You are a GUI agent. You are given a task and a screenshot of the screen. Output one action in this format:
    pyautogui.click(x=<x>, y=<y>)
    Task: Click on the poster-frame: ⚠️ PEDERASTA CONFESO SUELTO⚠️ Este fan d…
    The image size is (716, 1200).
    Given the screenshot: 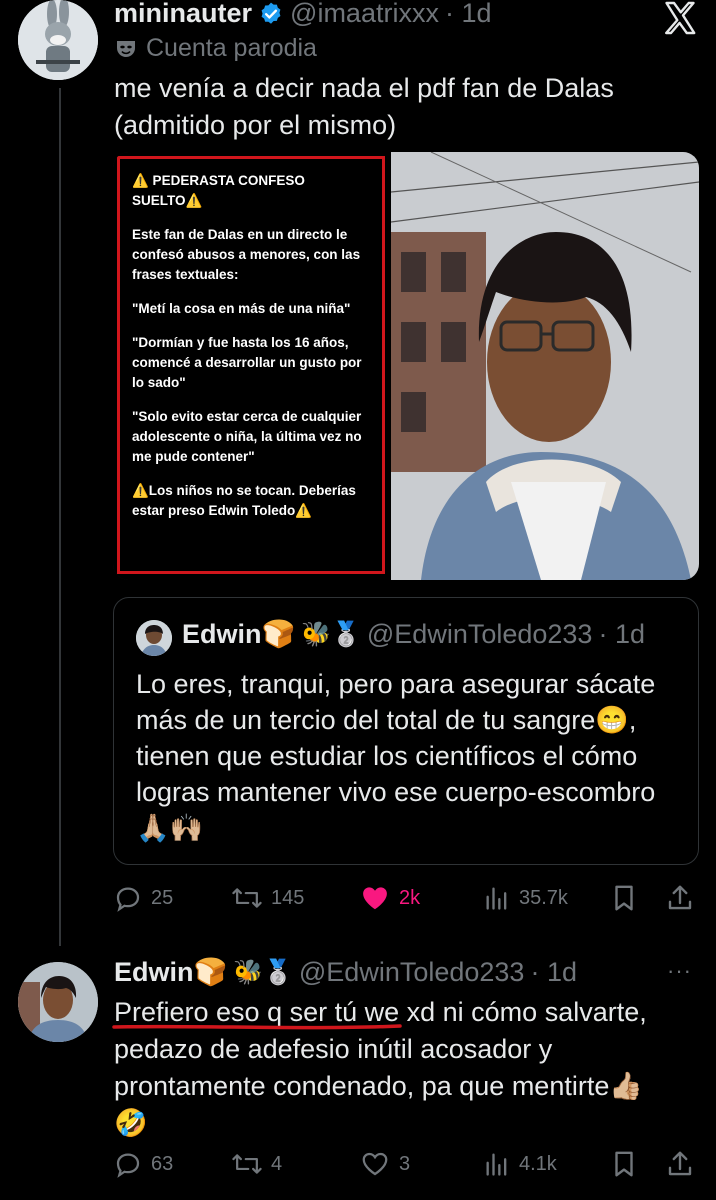 What is the action you would take?
    pyautogui.click(x=251, y=365)
    